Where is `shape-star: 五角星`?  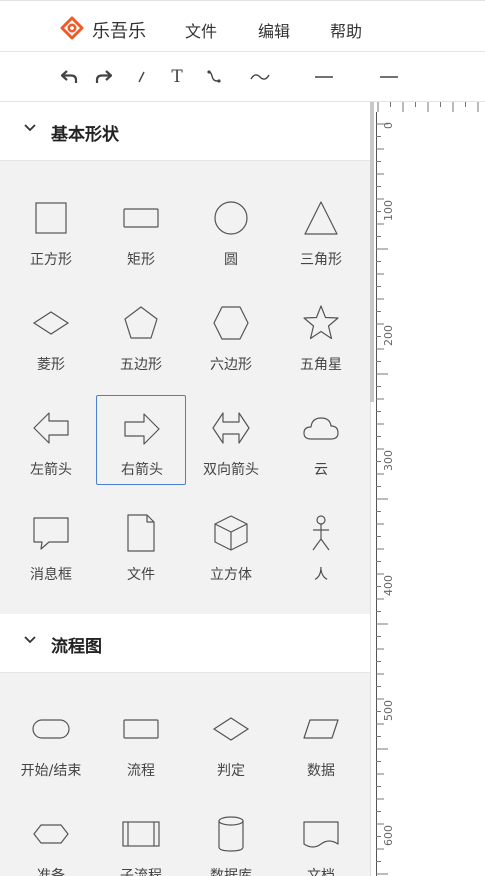
shape-star: 五角星 is located at coordinates (321, 340).